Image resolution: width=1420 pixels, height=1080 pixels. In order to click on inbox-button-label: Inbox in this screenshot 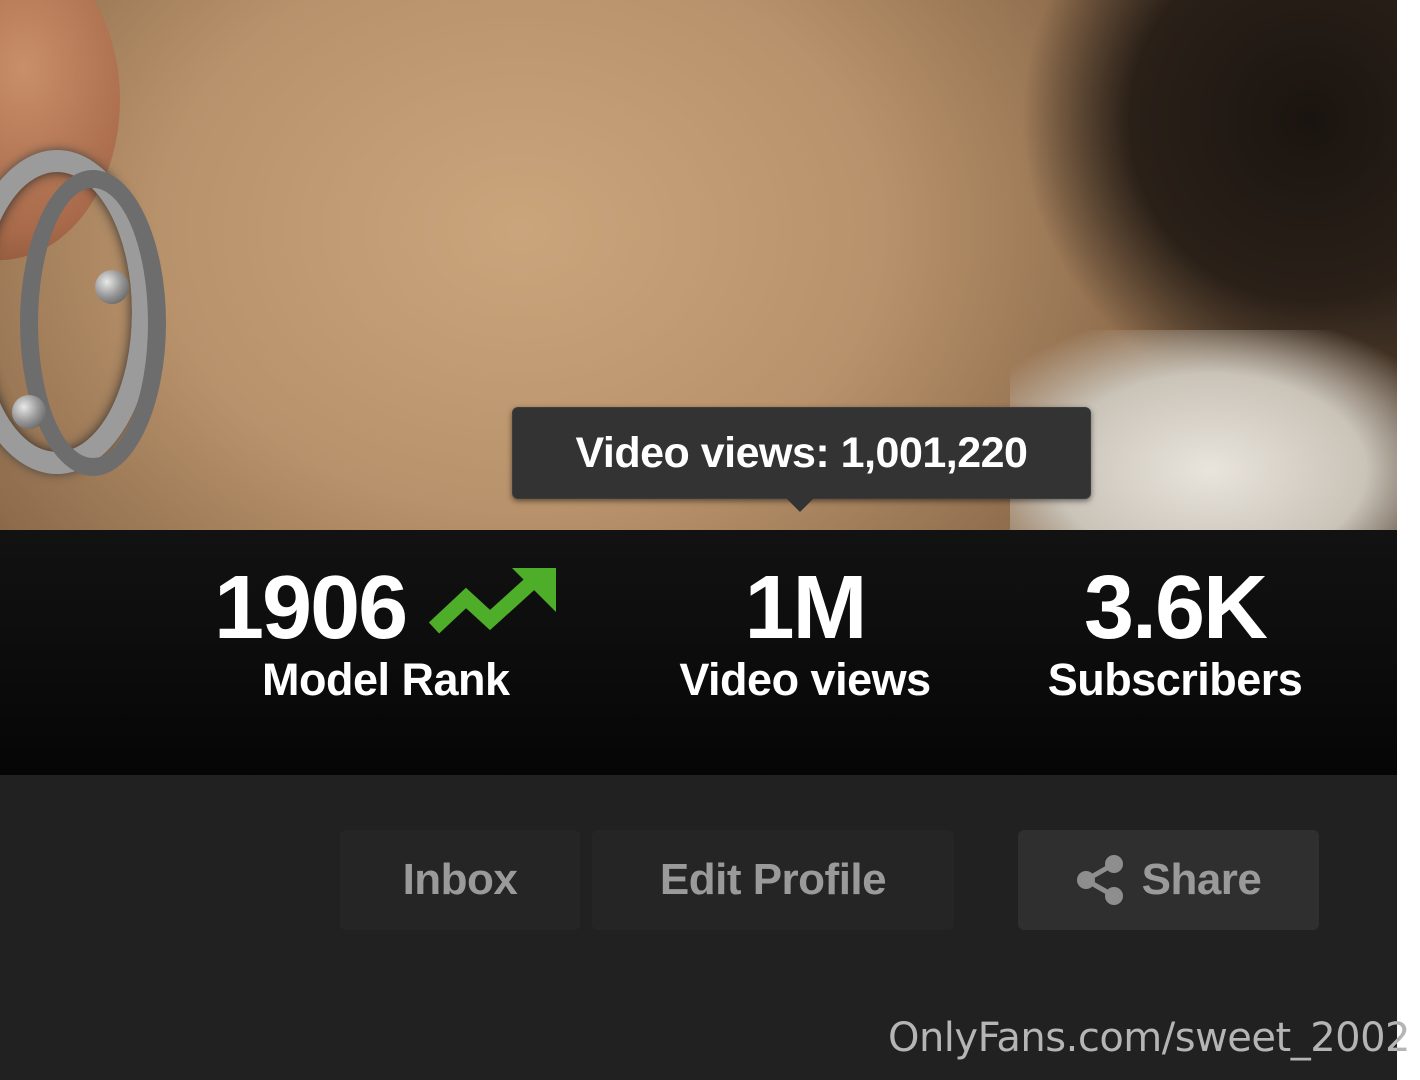, I will do `click(460, 879)`.